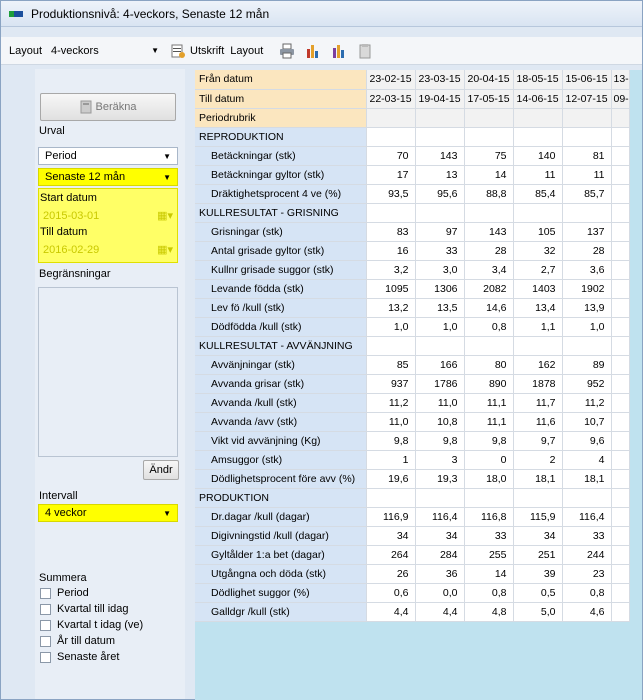 This screenshot has width=643, height=700. Describe the element at coordinates (391, 308) in the screenshot. I see `cell: 13,2` at that location.